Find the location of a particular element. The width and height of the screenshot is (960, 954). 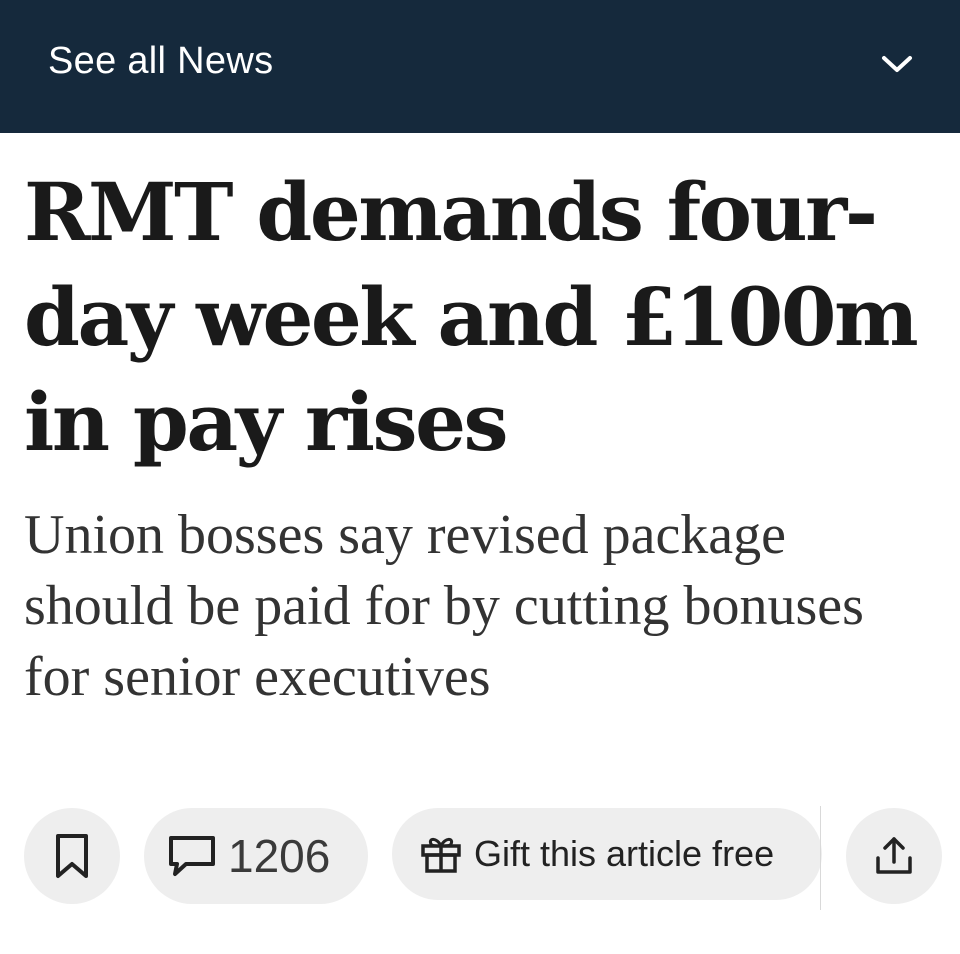

bookmark-icon is located at coordinates (72, 856).